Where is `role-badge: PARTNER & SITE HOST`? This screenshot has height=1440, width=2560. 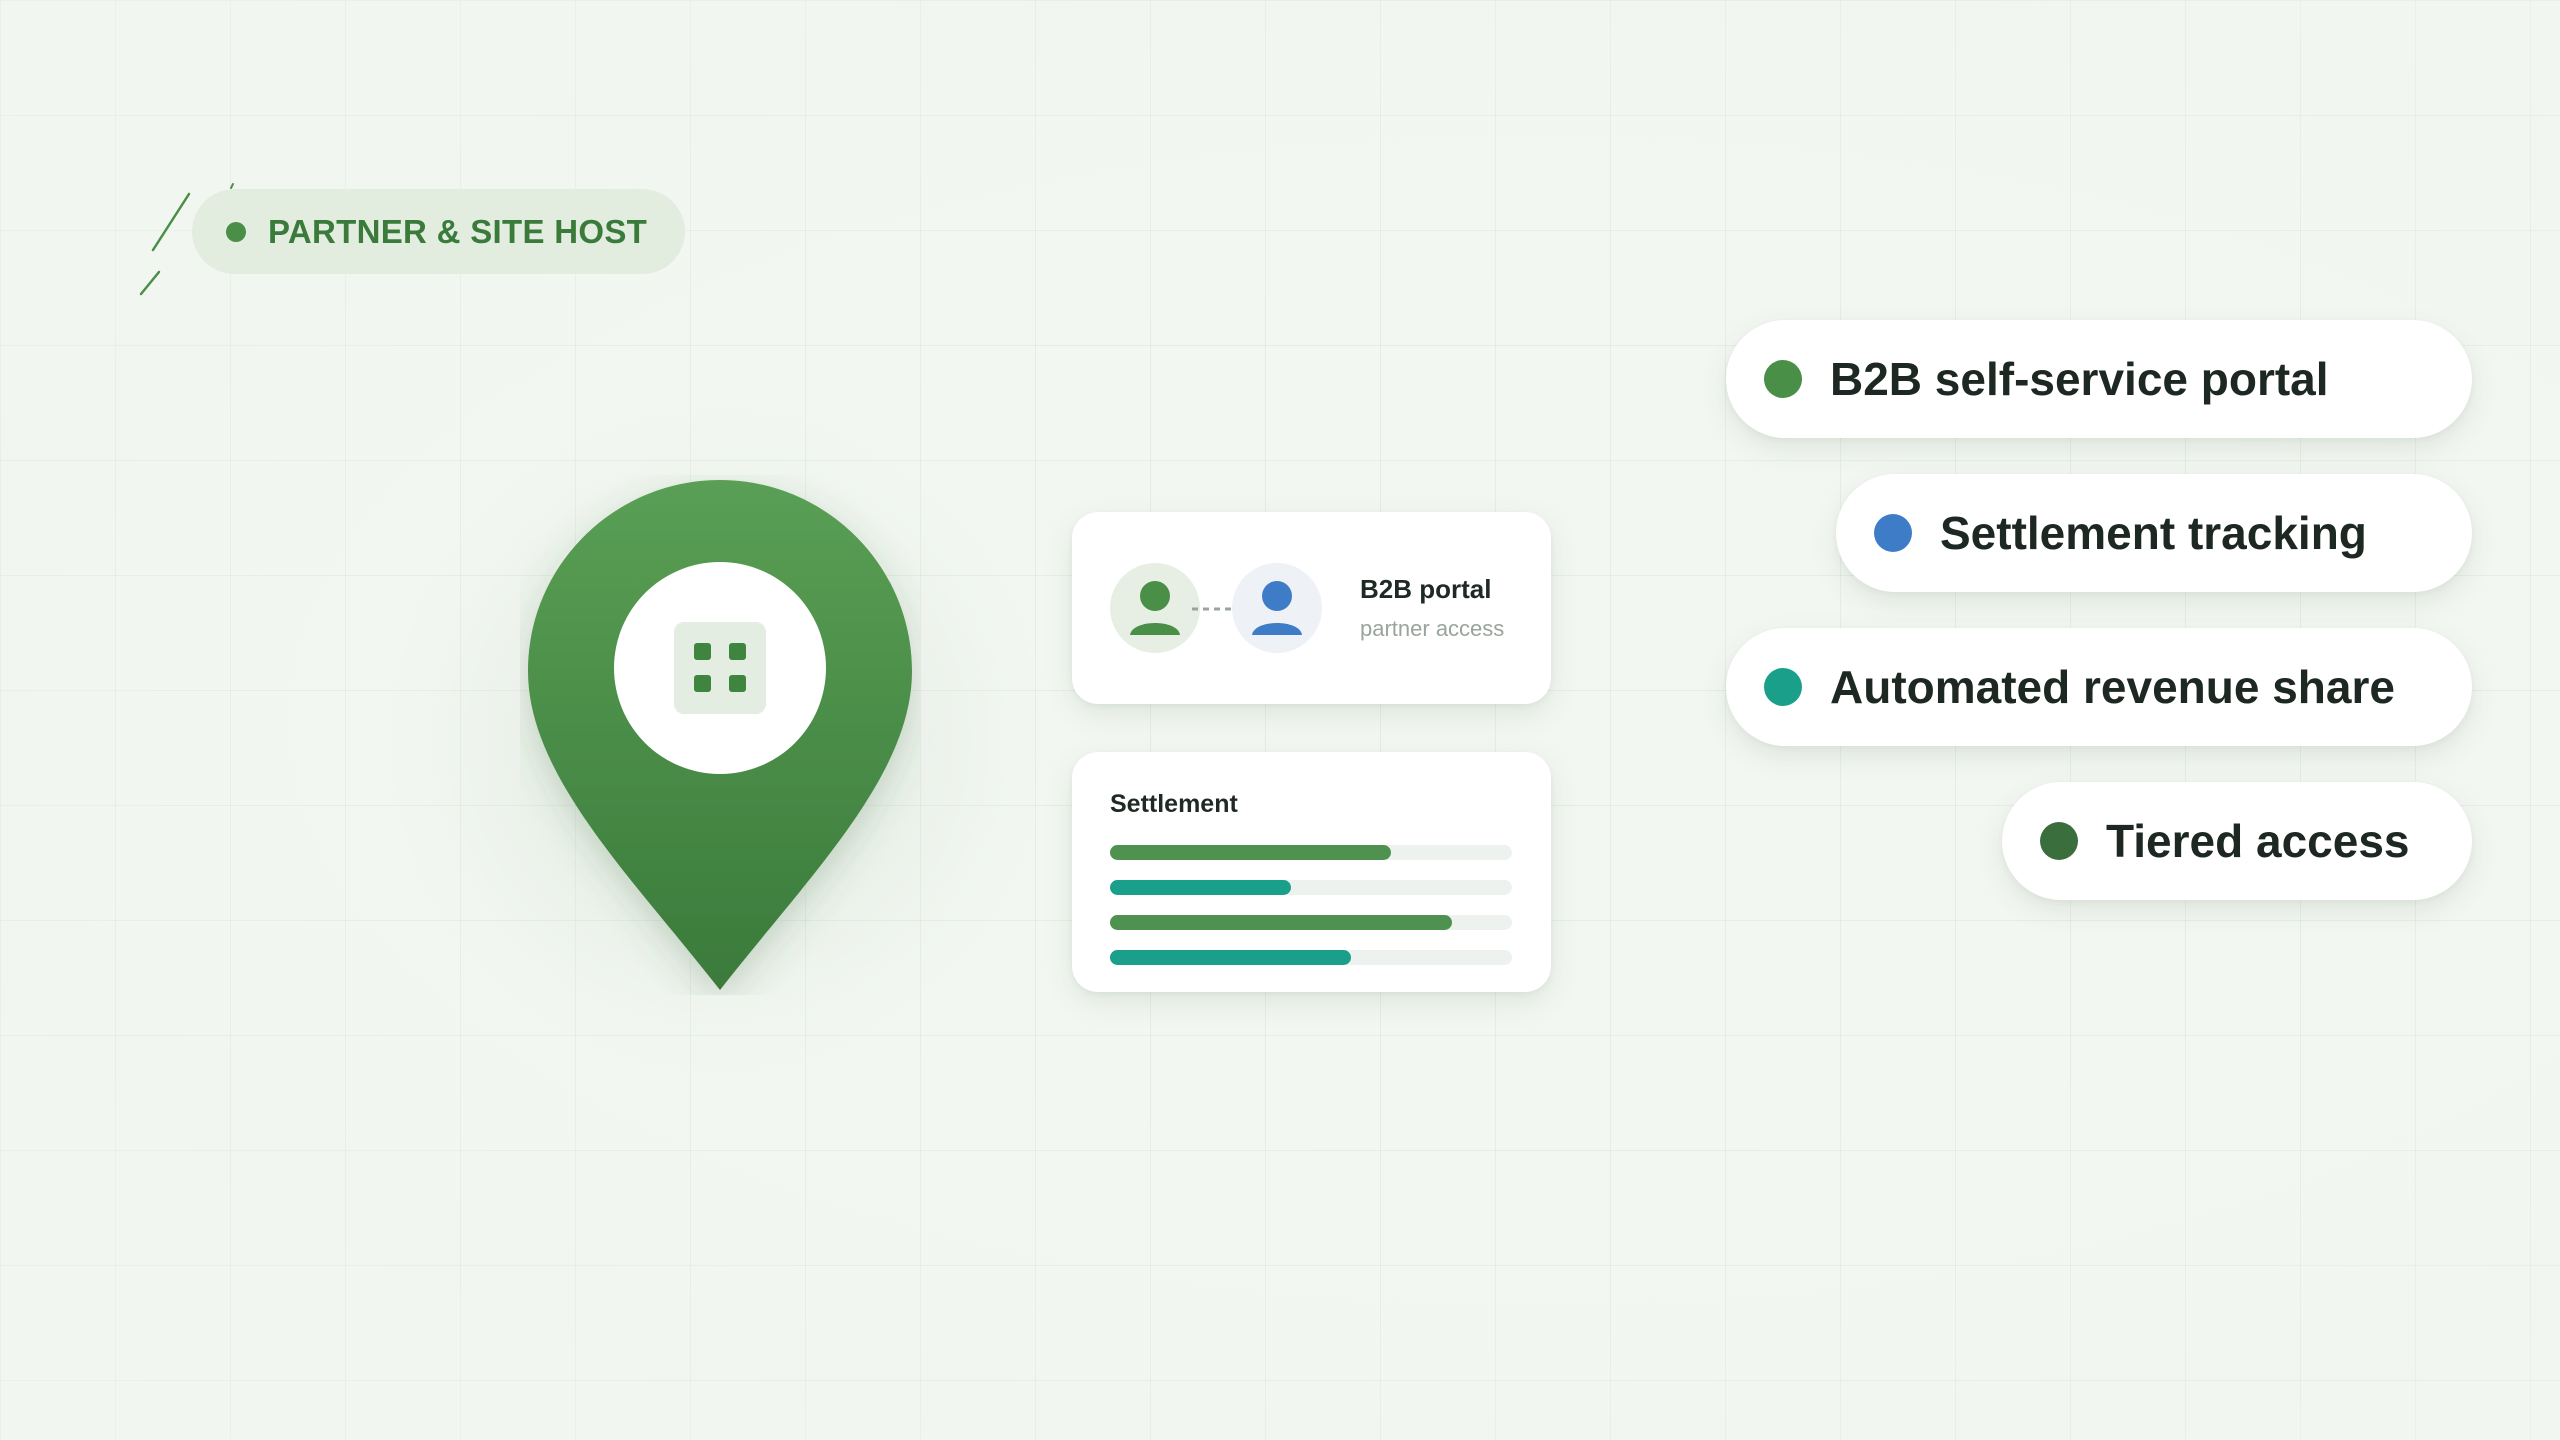
role-badge: PARTNER & SITE HOST is located at coordinates (439, 231).